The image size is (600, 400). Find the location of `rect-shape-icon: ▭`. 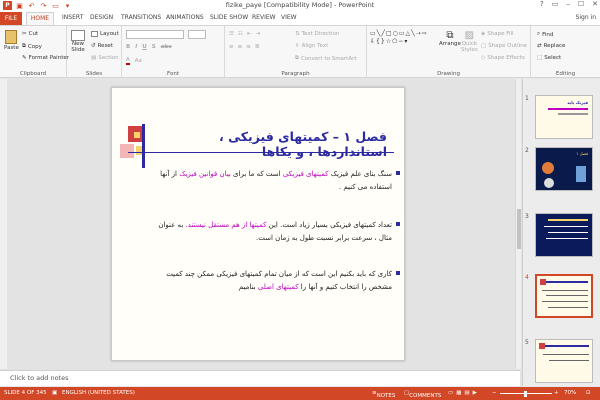

rect-shape-icon: ▭ is located at coordinates (402, 33).